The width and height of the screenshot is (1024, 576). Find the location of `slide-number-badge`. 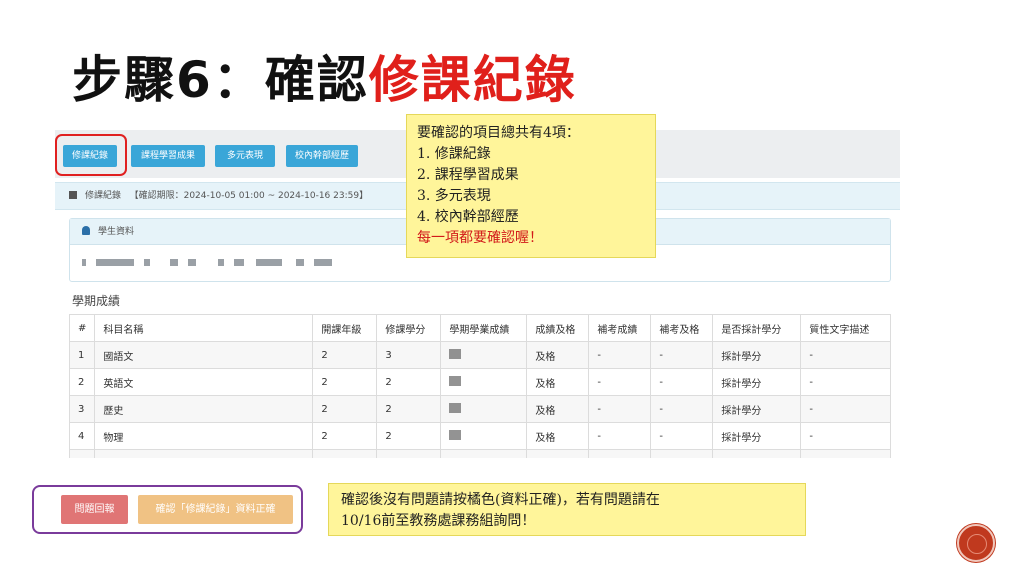

slide-number-badge is located at coordinates (976, 543).